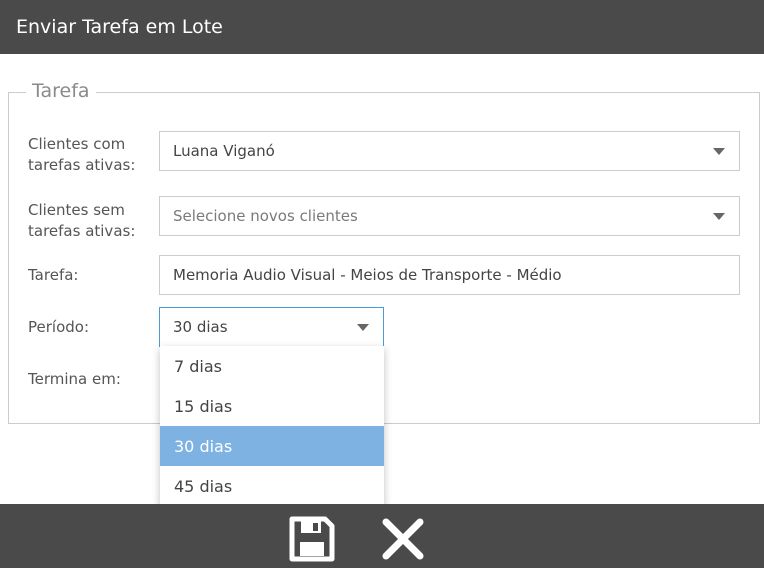 The width and height of the screenshot is (764, 568). I want to click on tarefa-label: Tarefa:, so click(53, 275).